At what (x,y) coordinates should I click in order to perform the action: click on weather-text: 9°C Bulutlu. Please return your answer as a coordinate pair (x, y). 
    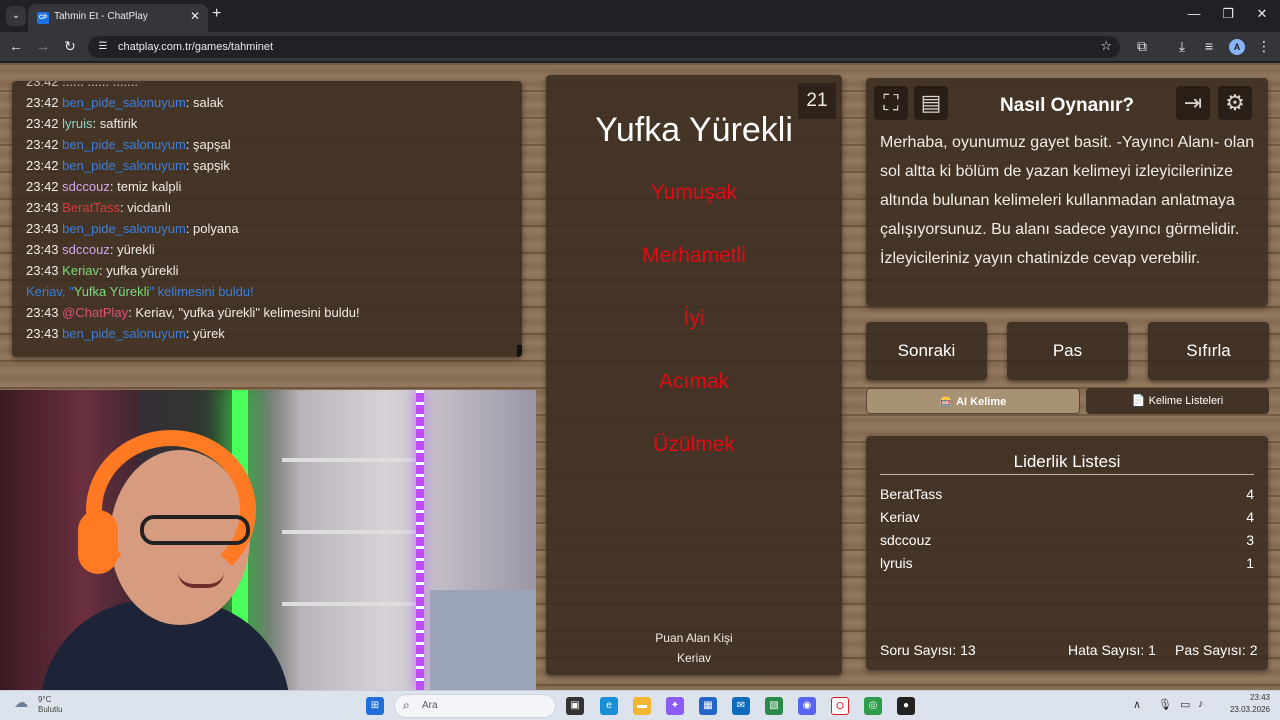
    Looking at the image, I should click on (50, 705).